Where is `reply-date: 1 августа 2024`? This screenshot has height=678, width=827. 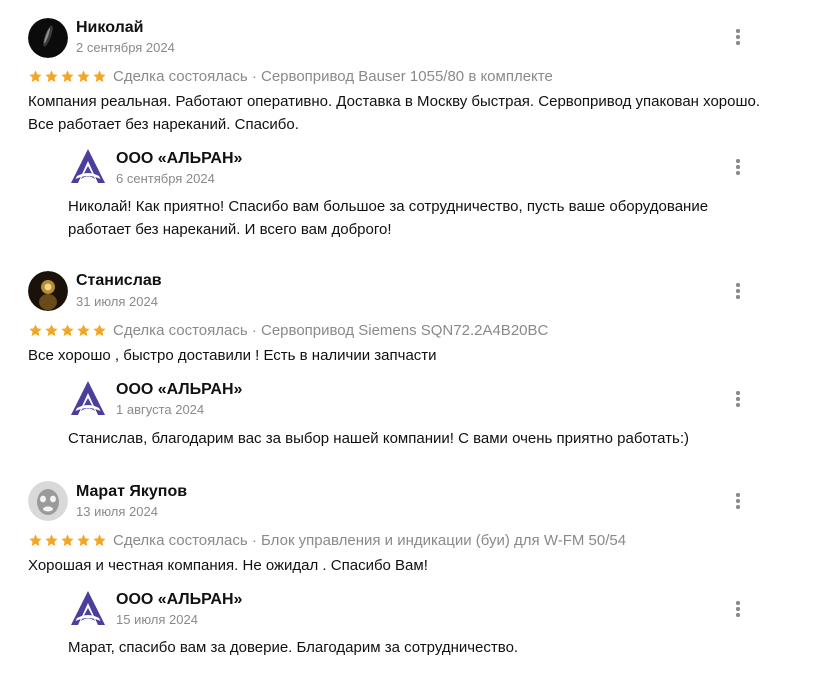 reply-date: 1 августа 2024 is located at coordinates (160, 409).